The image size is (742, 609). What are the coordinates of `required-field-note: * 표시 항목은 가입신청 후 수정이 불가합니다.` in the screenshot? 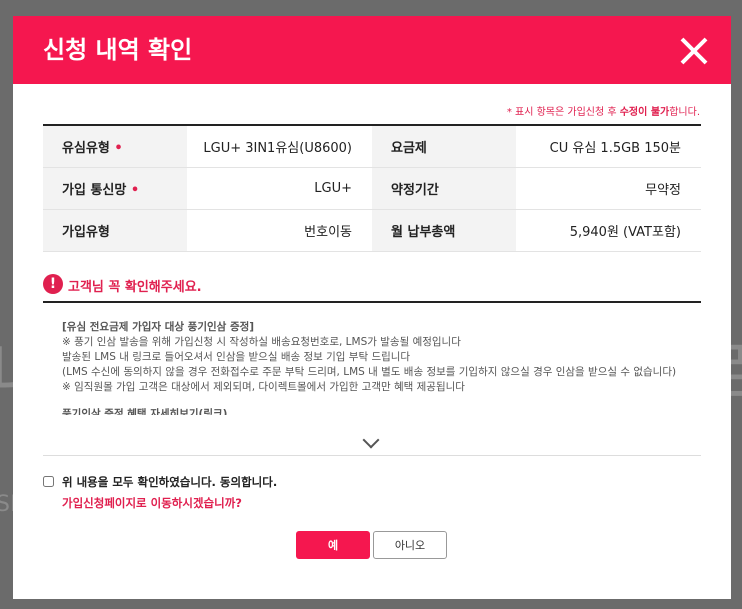 It's located at (603, 110).